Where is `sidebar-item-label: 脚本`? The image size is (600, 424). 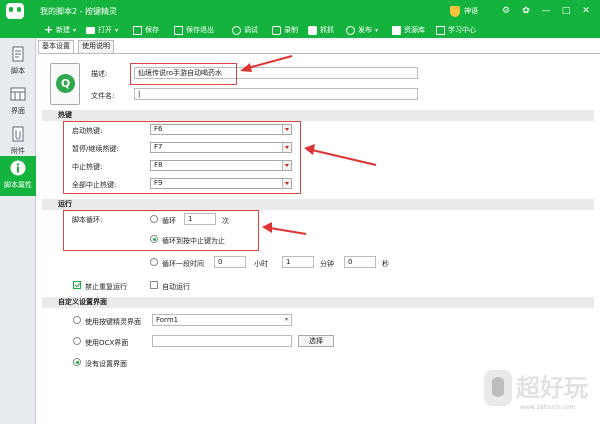
sidebar-item-label: 脚本 is located at coordinates (18, 71).